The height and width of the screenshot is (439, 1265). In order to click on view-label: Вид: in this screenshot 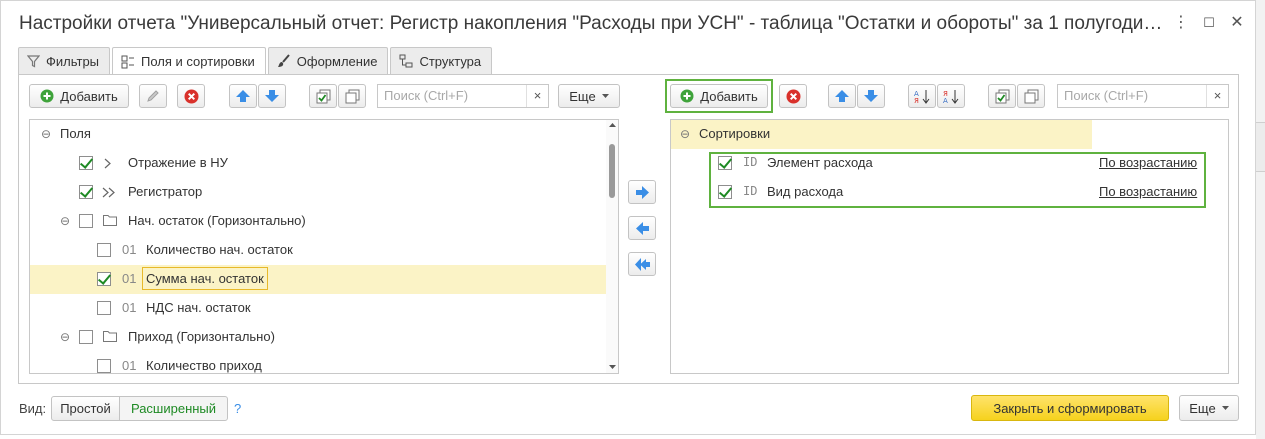, I will do `click(33, 408)`.